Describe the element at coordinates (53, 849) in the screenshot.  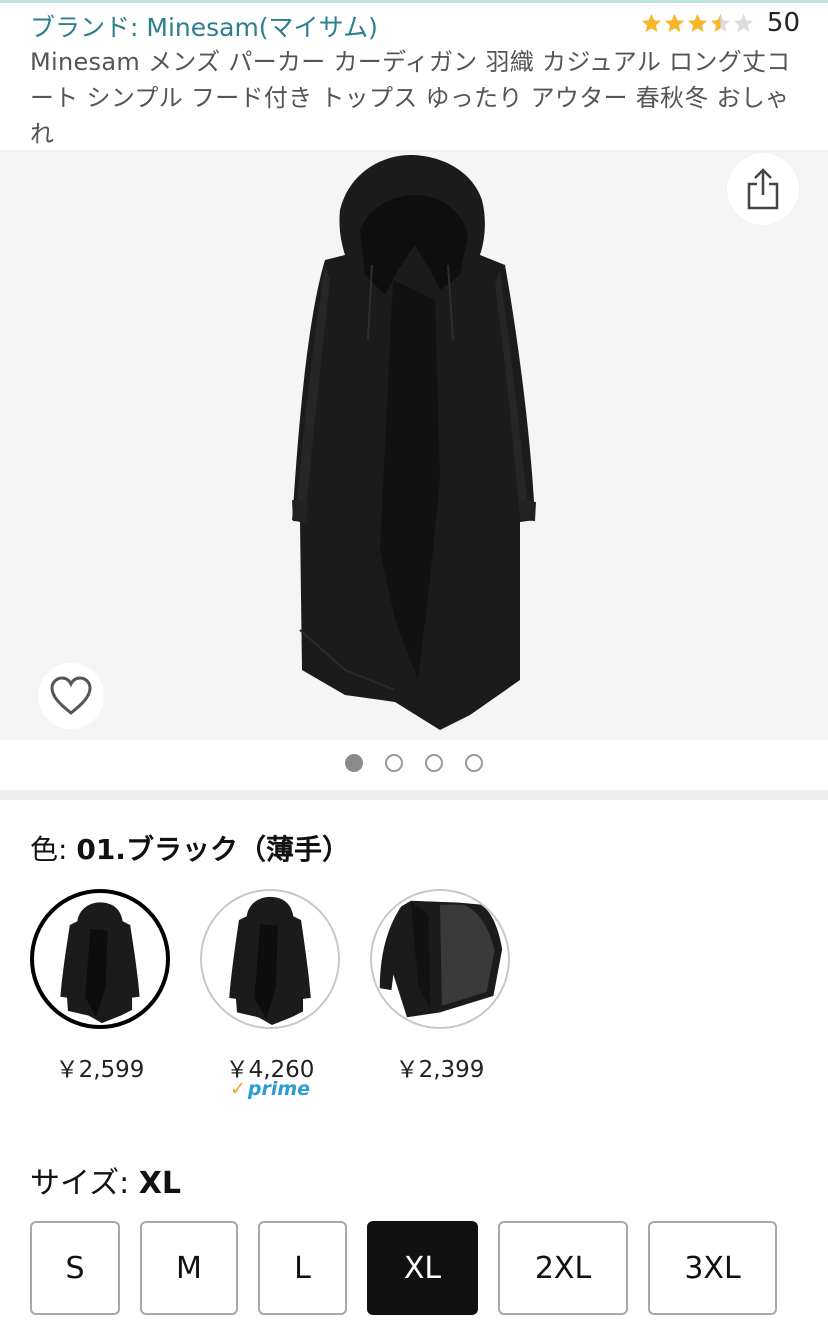
I see `color-label-key: 色:` at that location.